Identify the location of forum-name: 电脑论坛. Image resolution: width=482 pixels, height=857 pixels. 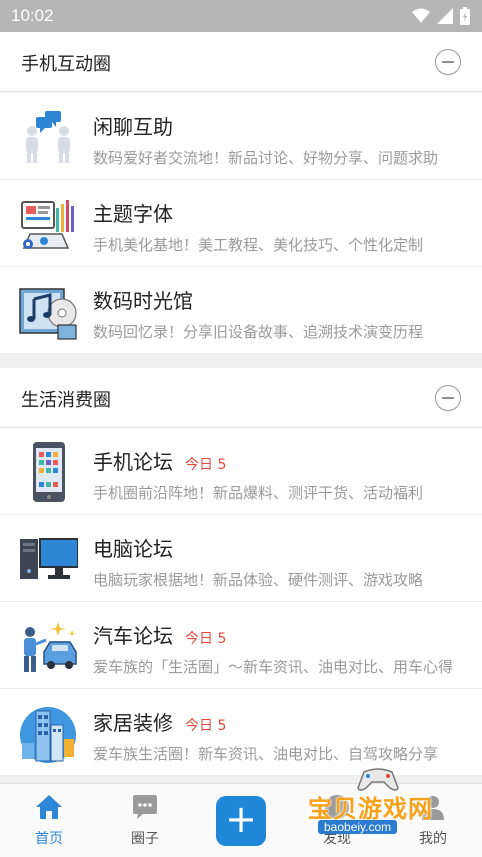
(133, 549).